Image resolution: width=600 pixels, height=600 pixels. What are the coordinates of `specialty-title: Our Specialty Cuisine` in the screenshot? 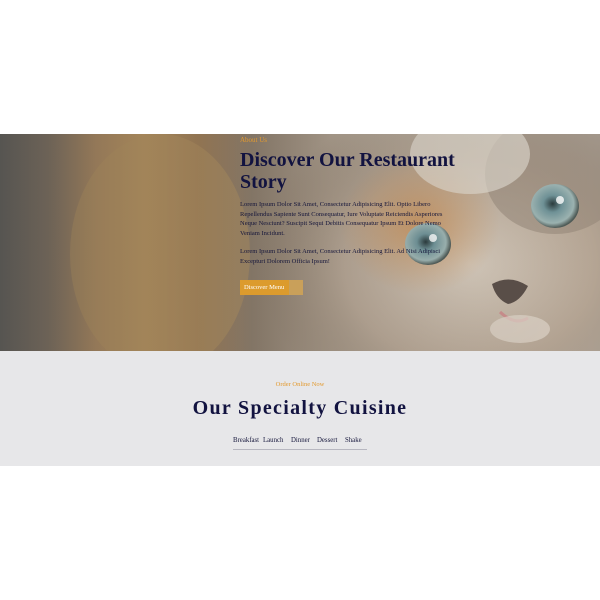 It's located at (300, 408).